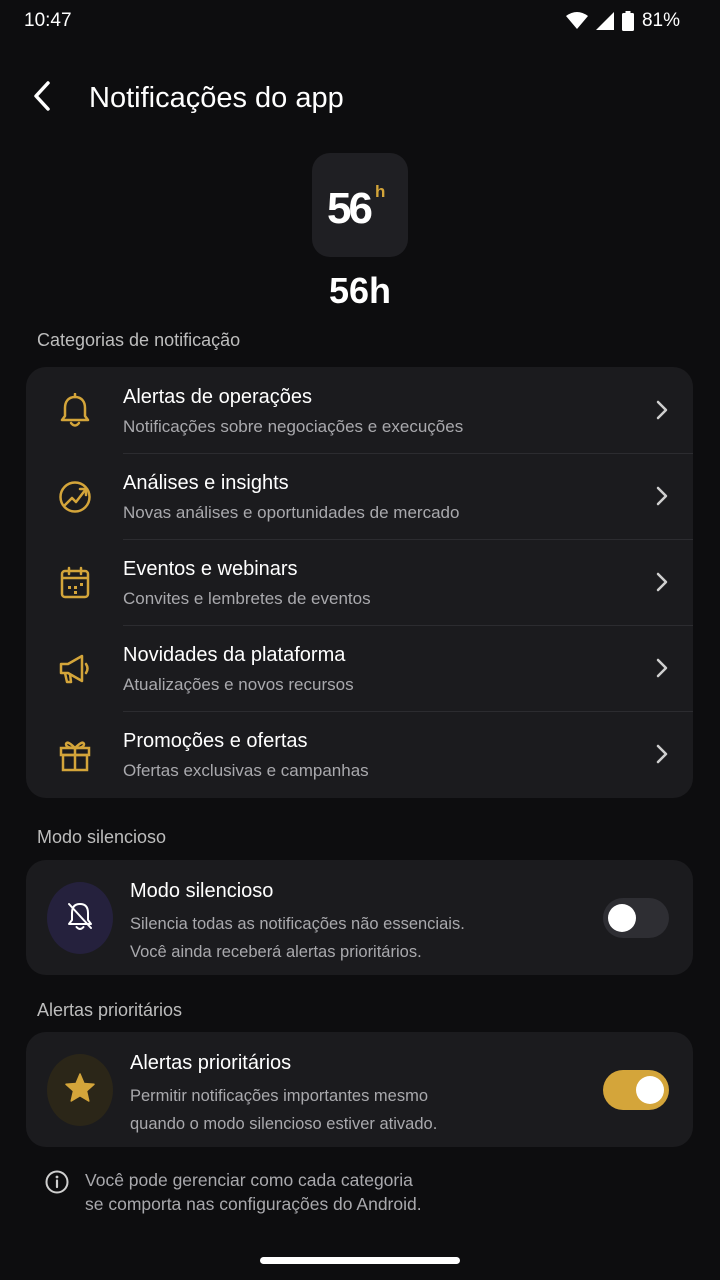  I want to click on trend-icon, so click(75, 497).